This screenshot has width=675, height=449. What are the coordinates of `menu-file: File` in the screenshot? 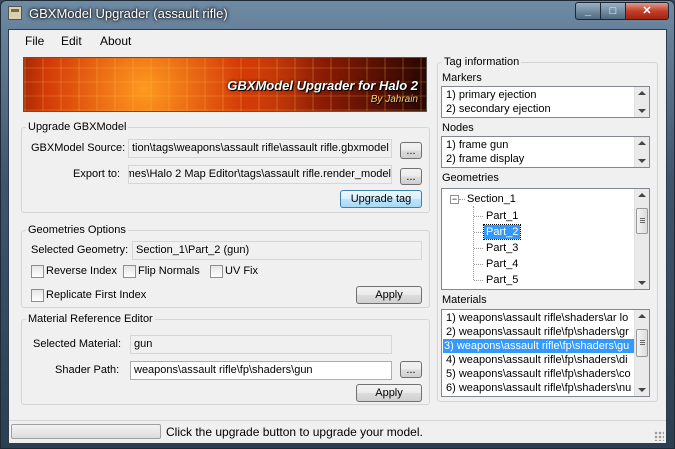 It's located at (34, 41).